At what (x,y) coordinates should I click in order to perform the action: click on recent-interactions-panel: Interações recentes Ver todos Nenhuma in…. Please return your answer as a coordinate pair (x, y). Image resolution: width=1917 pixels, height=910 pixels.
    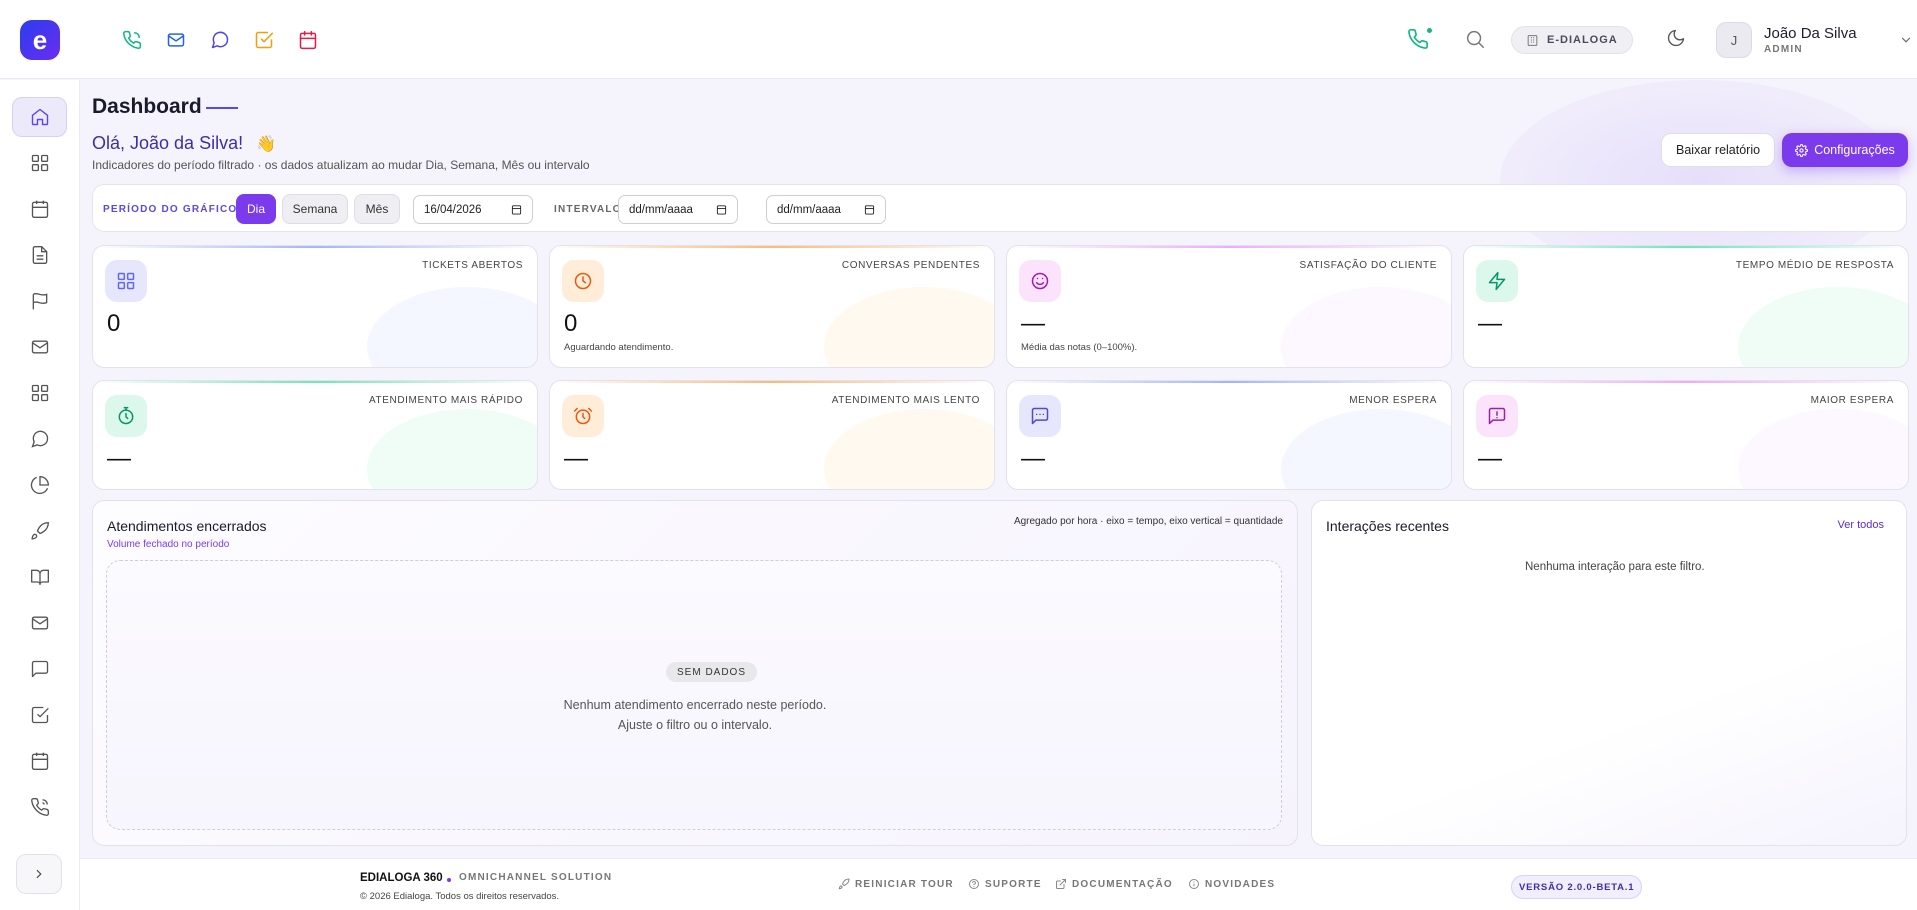
    Looking at the image, I should click on (1609, 673).